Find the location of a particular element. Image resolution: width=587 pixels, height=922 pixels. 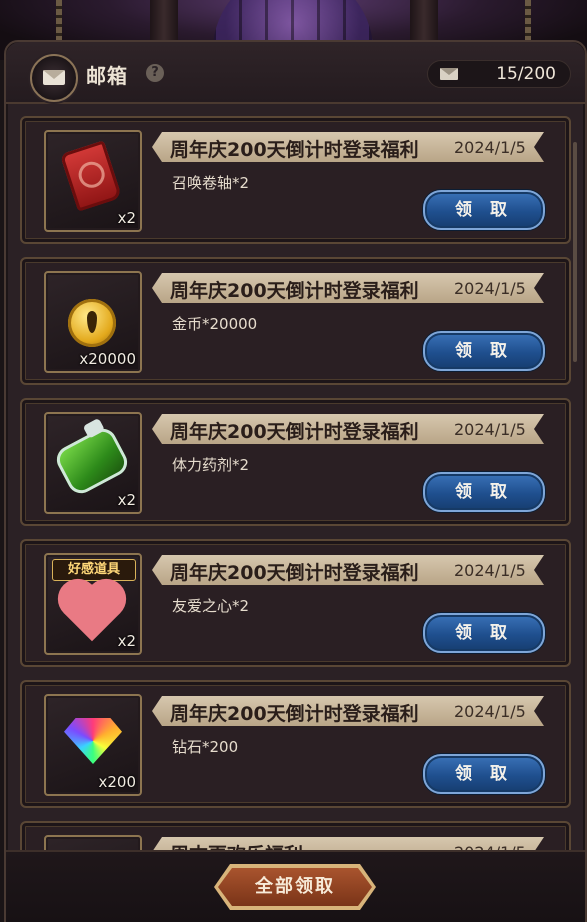

mail-counter: 15/200 is located at coordinates (499, 74).